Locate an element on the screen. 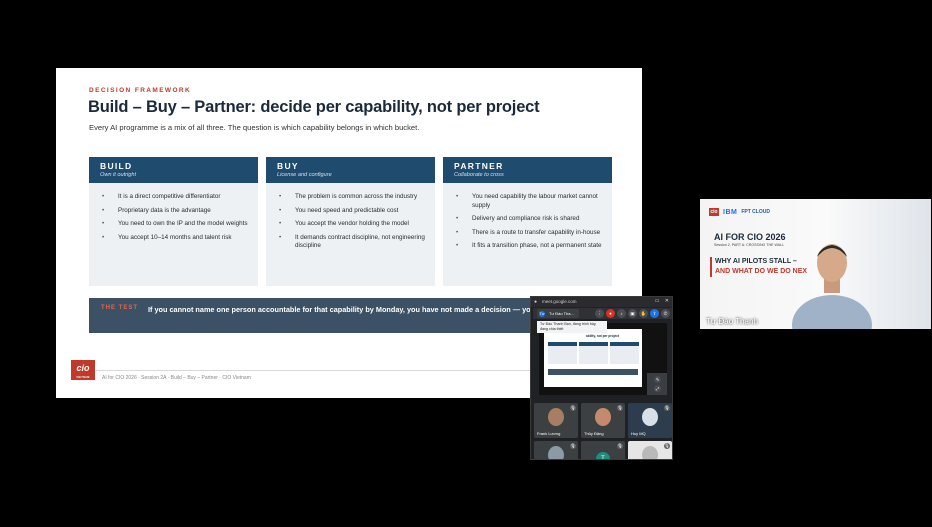  session-line: Session 2, PART A: CROSSING THE WALL is located at coordinates (749, 245).